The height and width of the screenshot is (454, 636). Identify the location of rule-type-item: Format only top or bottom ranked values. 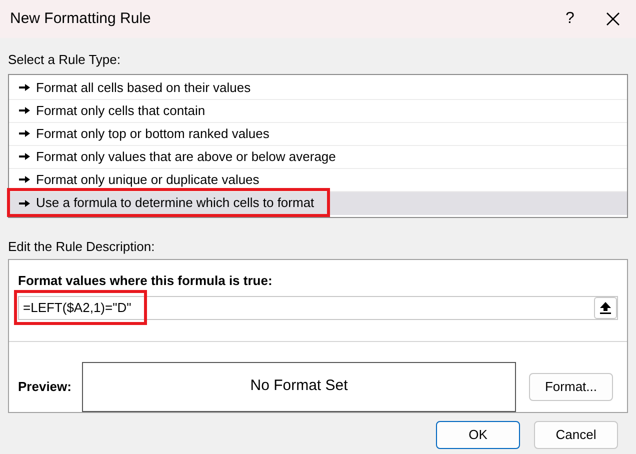
(318, 134).